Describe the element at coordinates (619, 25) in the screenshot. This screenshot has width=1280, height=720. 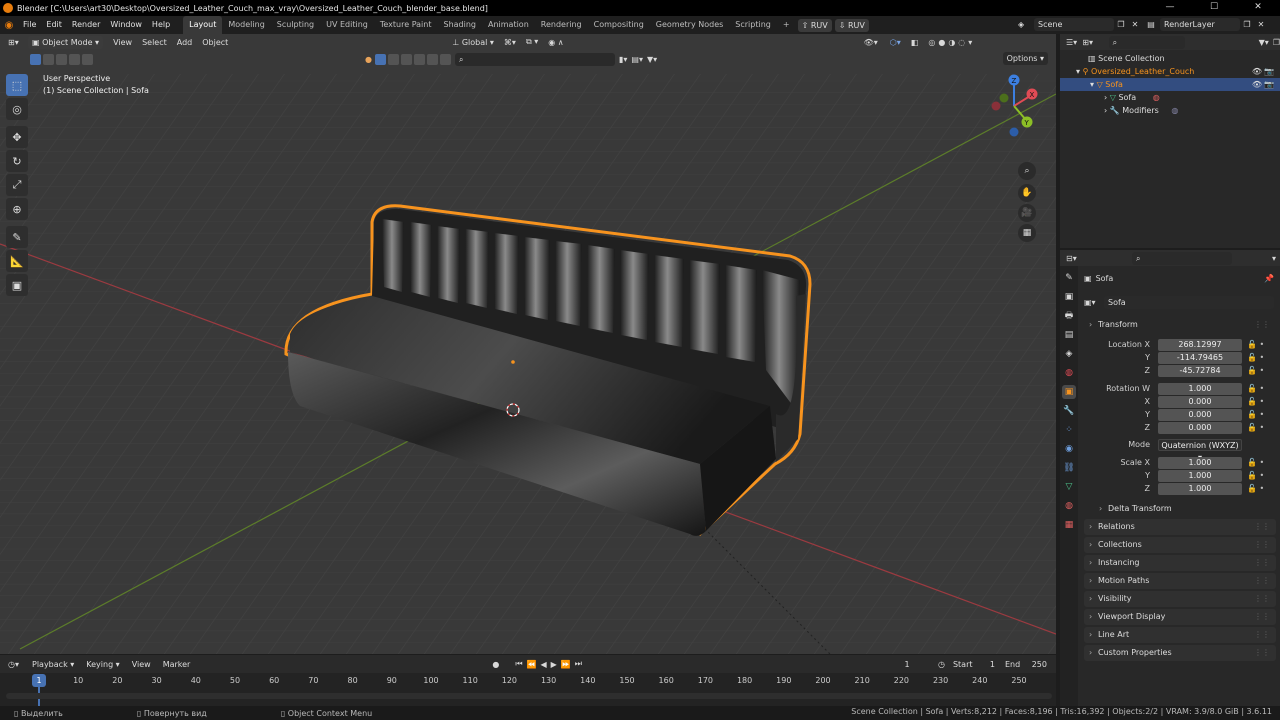
I see `tab-compositing: Compositing` at that location.